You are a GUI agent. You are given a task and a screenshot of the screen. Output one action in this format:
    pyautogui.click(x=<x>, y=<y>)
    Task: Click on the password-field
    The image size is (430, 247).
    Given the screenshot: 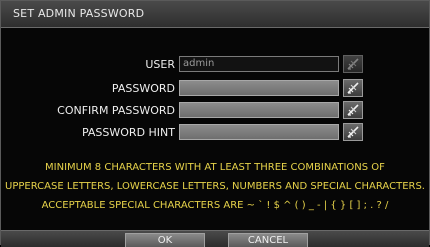 What is the action you would take?
    pyautogui.click(x=259, y=88)
    